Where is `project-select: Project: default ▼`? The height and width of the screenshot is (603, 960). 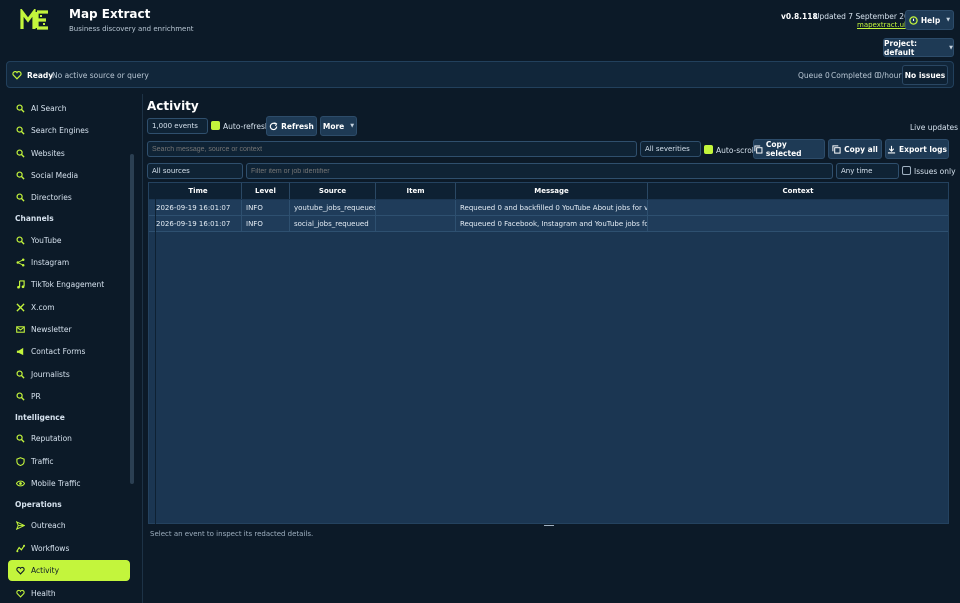 project-select: Project: default ▼ is located at coordinates (918, 47).